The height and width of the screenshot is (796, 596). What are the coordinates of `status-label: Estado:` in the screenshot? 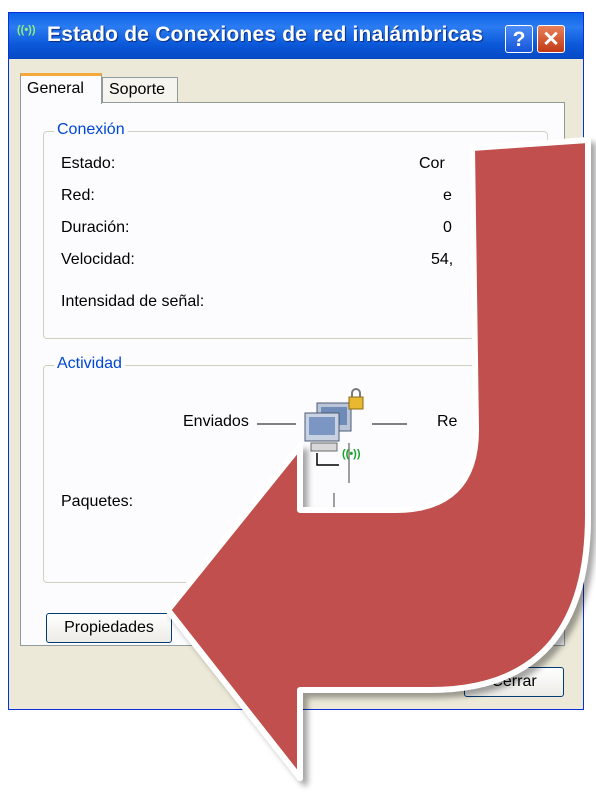 It's located at (88, 163).